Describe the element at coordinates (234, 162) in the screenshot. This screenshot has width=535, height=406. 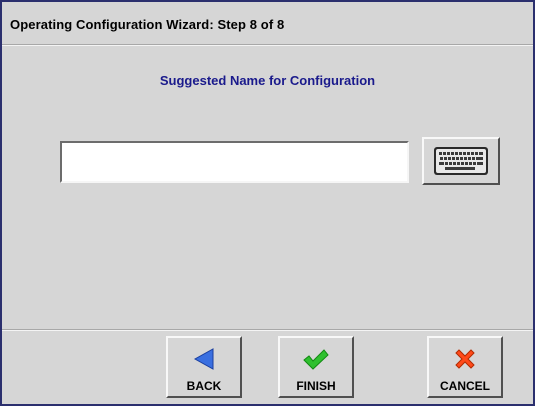
I see `configuration-name-input` at that location.